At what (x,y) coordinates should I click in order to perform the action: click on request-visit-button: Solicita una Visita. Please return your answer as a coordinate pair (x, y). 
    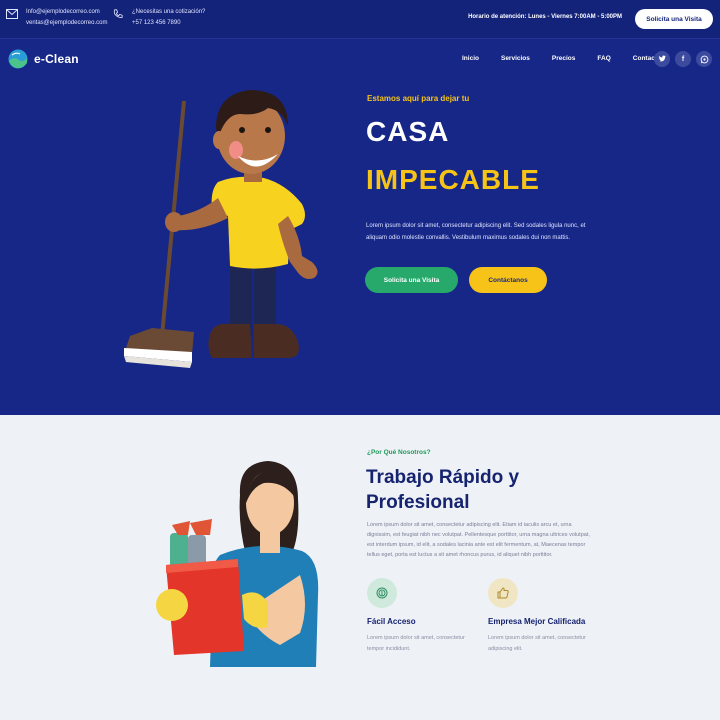
    Looking at the image, I should click on (674, 19).